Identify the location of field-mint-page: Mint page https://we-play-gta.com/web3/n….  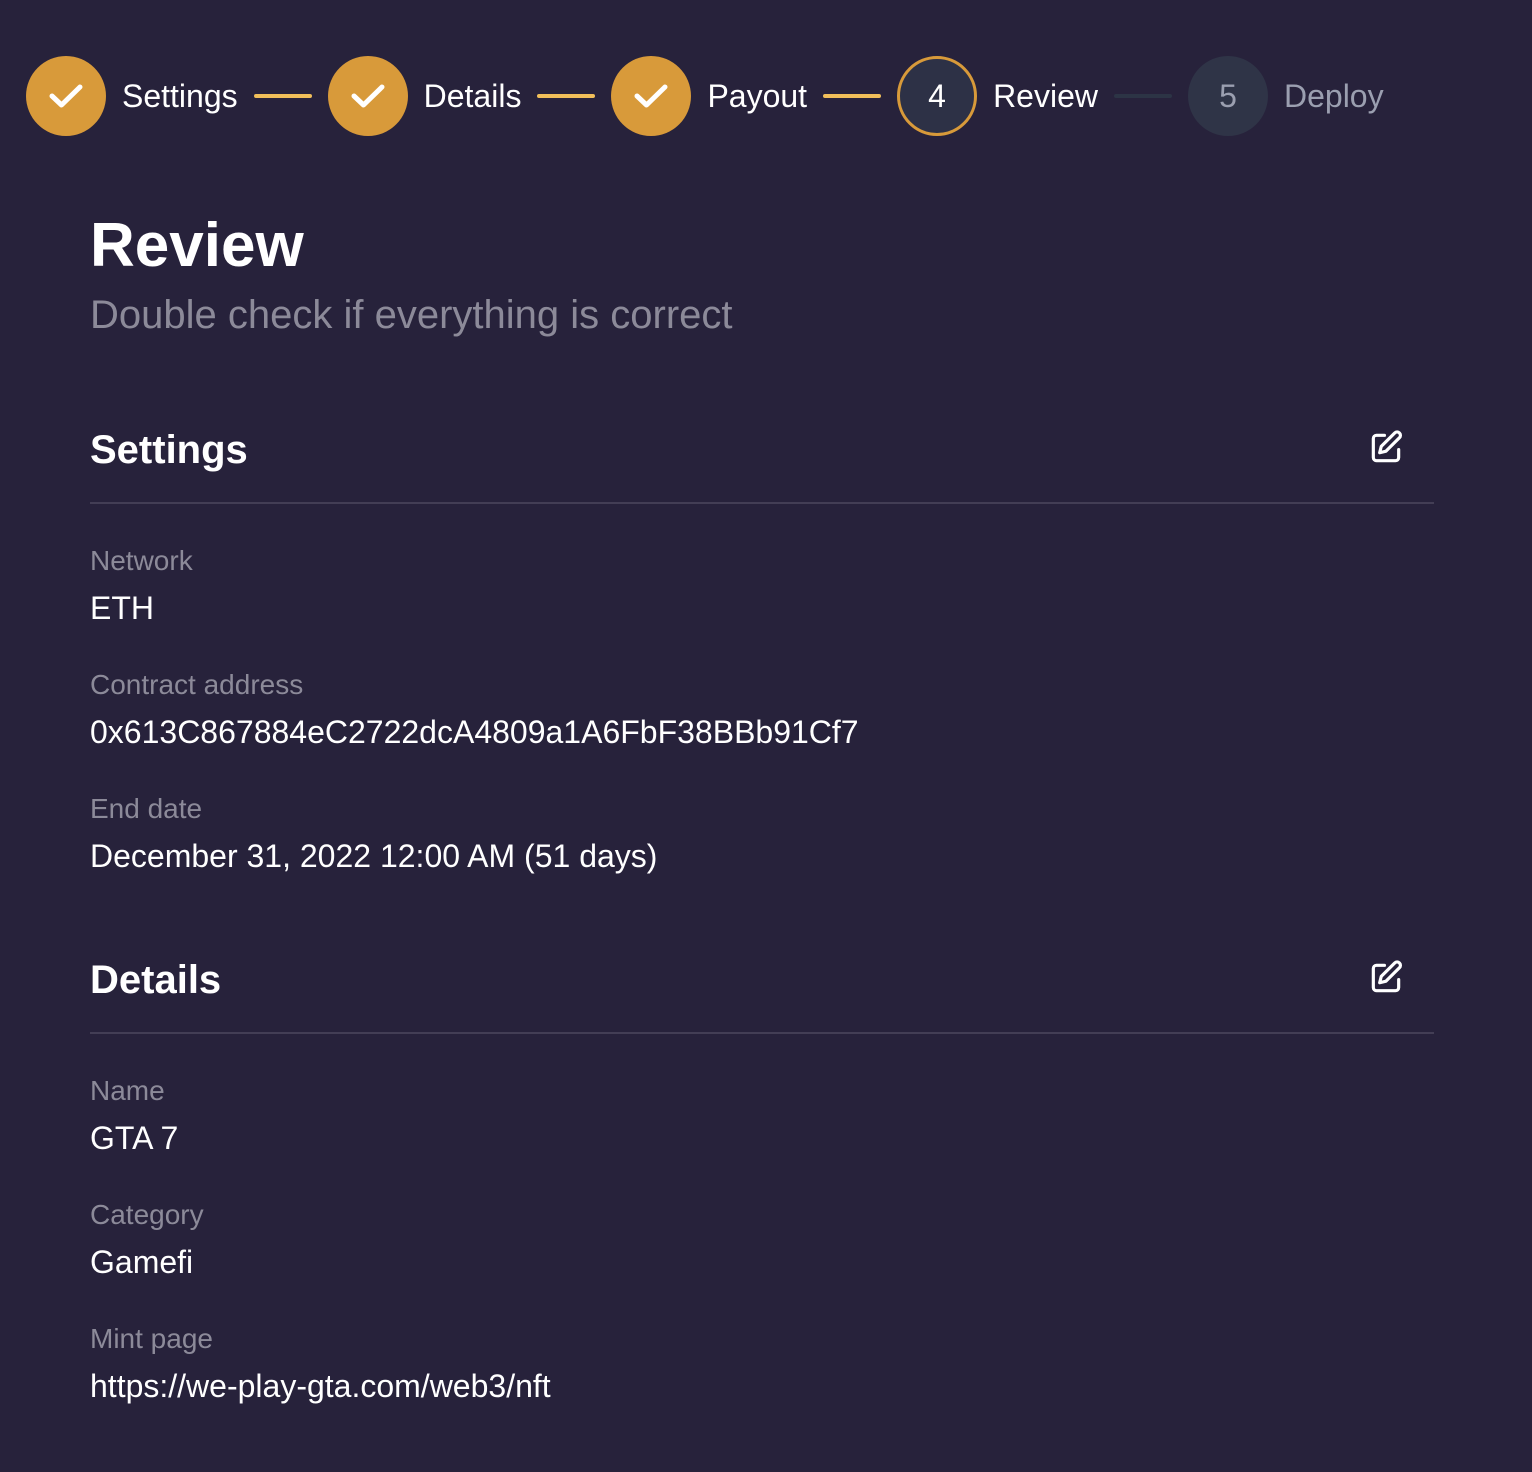
(762, 1364).